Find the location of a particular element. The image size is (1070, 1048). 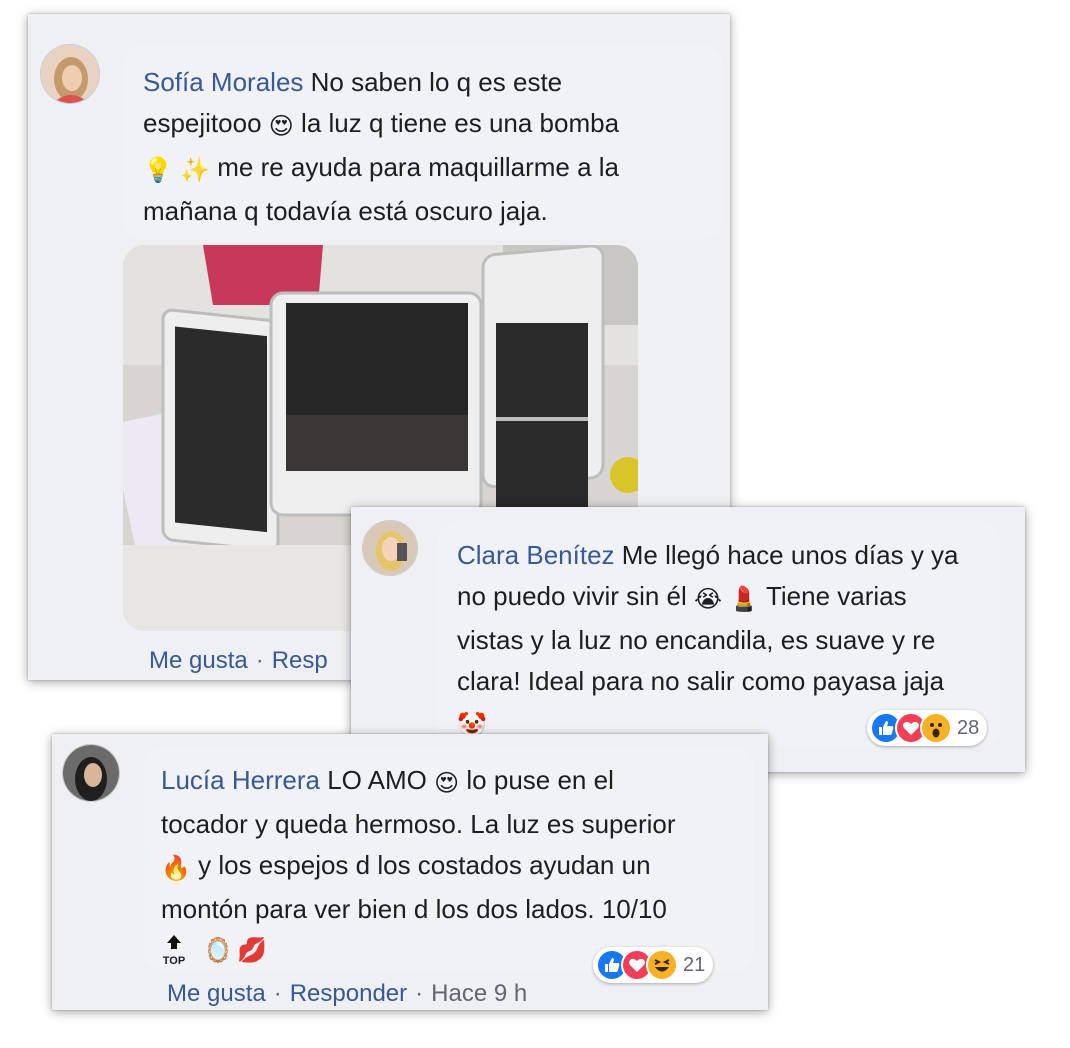

reaction-count: 28 is located at coordinates (968, 727).